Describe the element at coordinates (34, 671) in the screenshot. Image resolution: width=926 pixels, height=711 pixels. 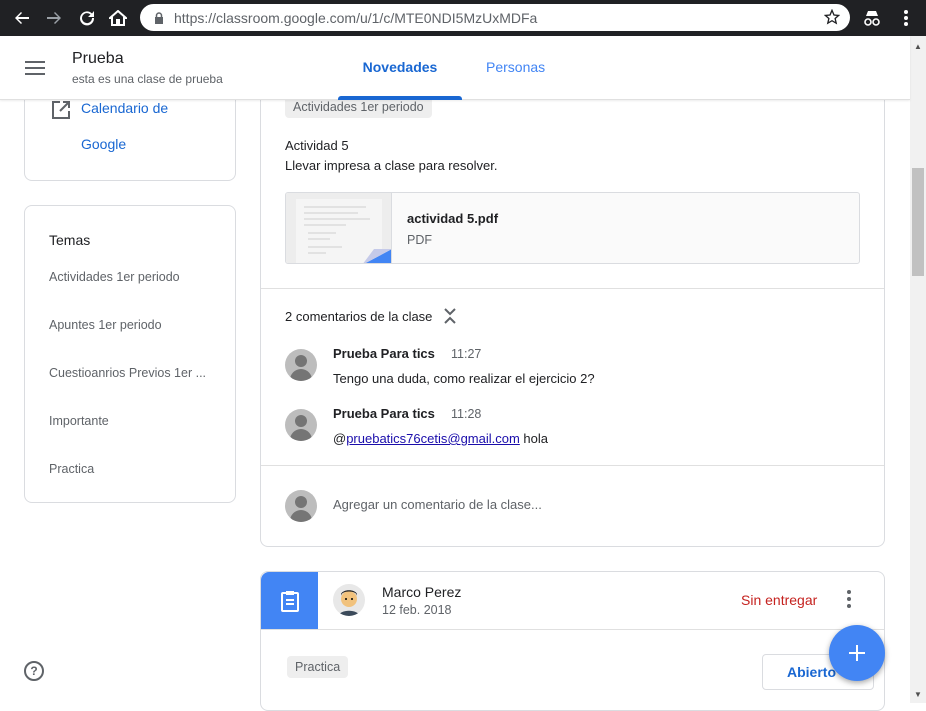
I see `help-icon: ?` at that location.